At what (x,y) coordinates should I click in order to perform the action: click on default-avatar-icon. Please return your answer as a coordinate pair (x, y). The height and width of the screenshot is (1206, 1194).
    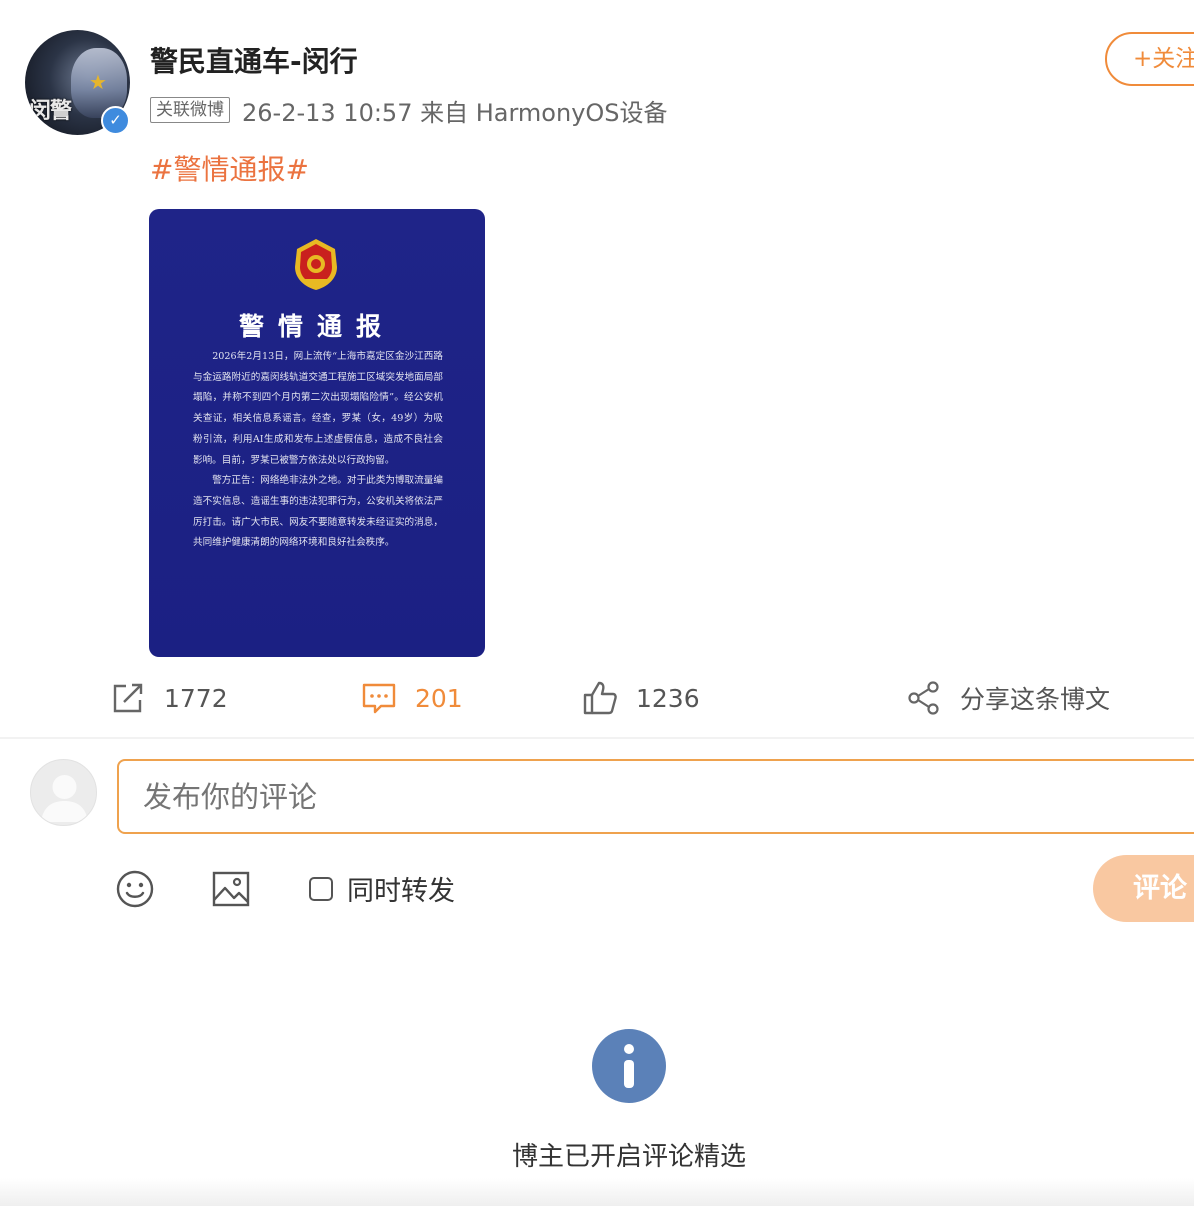
    Looking at the image, I should click on (64, 798).